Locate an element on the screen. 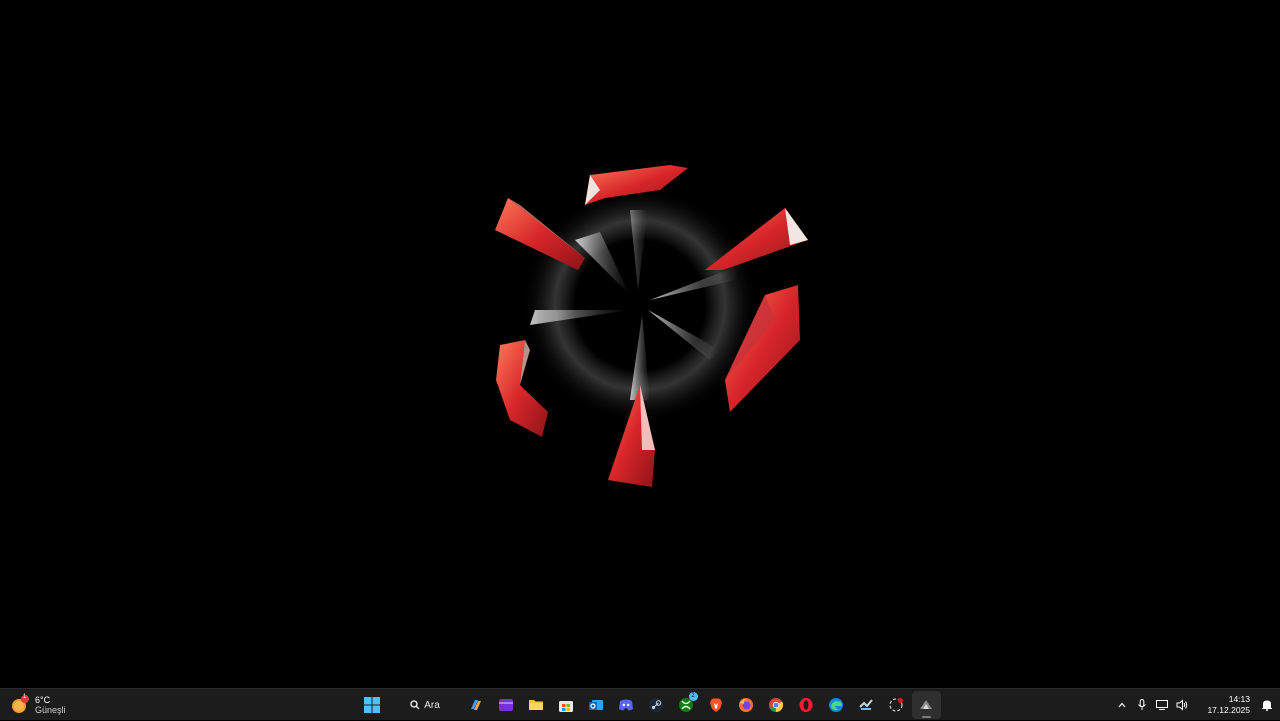  volume-button is located at coordinates (1182, 705).